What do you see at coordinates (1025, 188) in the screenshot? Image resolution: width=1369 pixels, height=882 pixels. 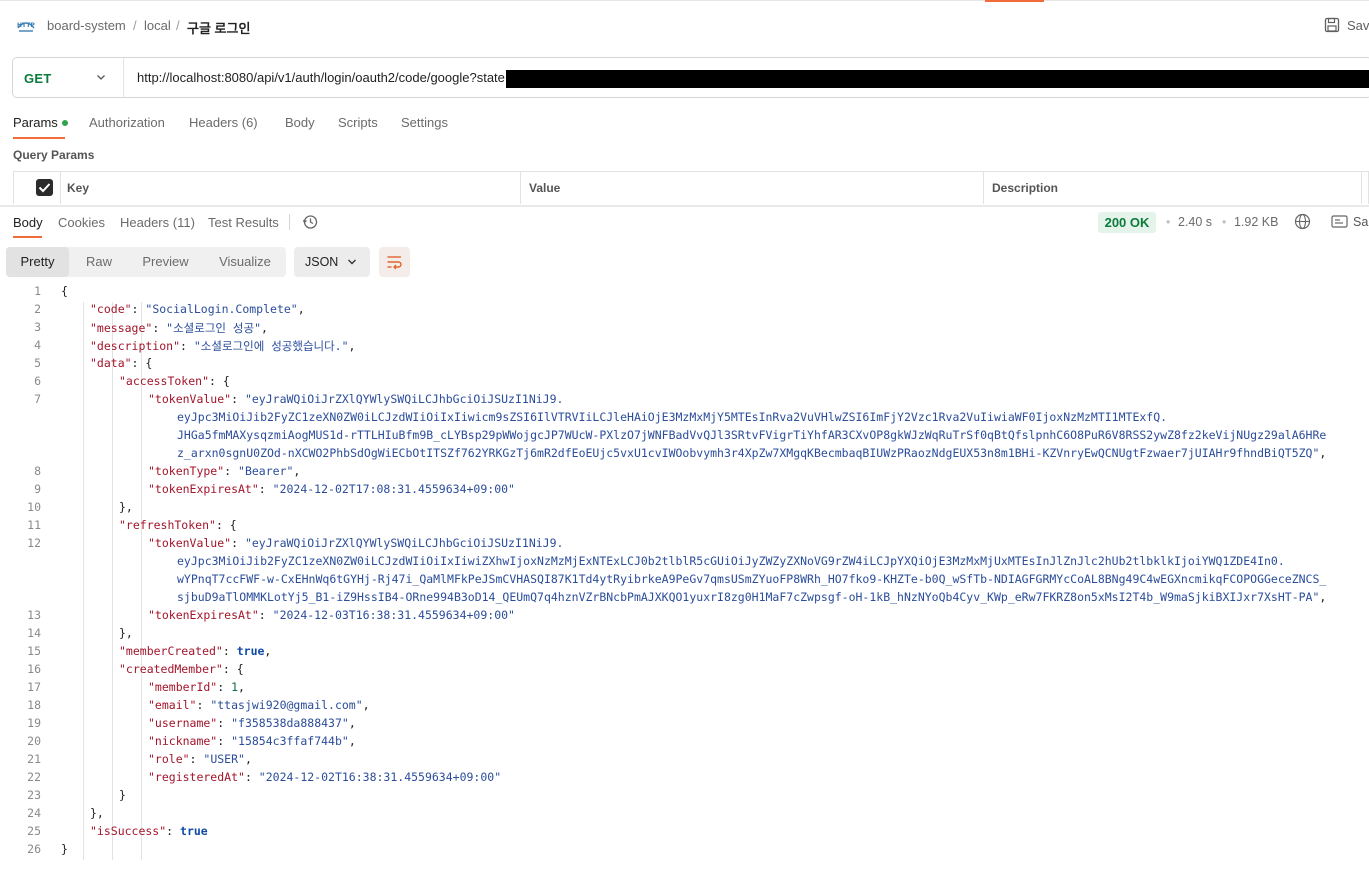 I see `column-description: Description` at bounding box center [1025, 188].